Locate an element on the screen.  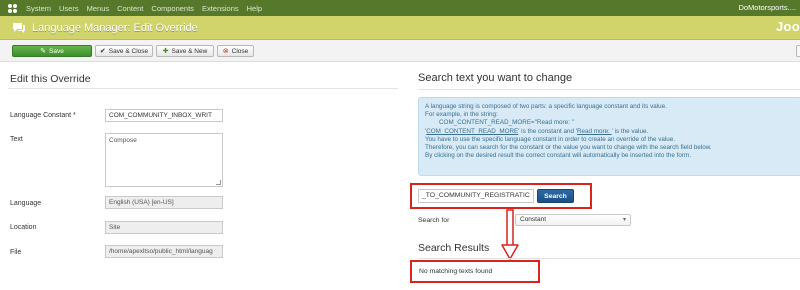
language-constant-input: COM_COMMUNITY_INBOX_WRIT is located at coordinates (164, 115).